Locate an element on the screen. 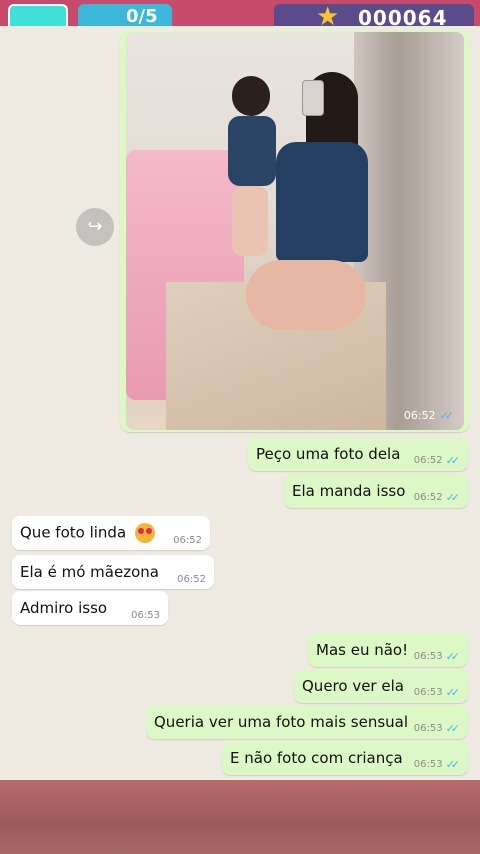 The image size is (480, 854). message-text: Queria ver uma foto mais sensual is located at coordinates (281, 722).